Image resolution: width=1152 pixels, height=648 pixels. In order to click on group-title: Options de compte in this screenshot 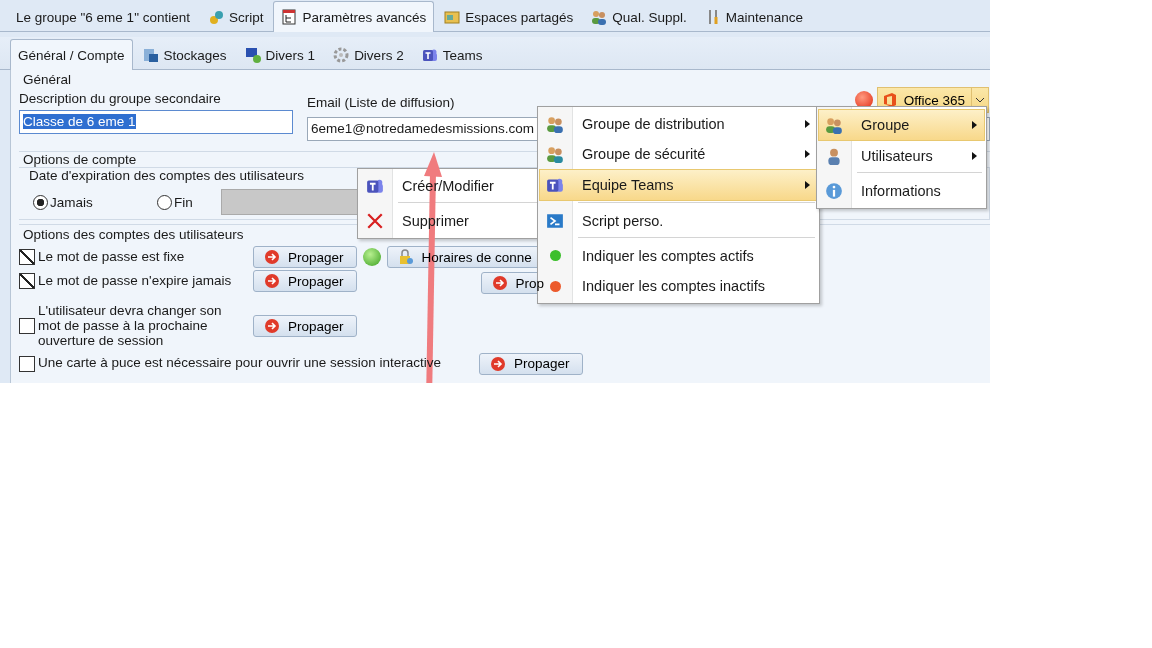, I will do `click(80, 159)`.